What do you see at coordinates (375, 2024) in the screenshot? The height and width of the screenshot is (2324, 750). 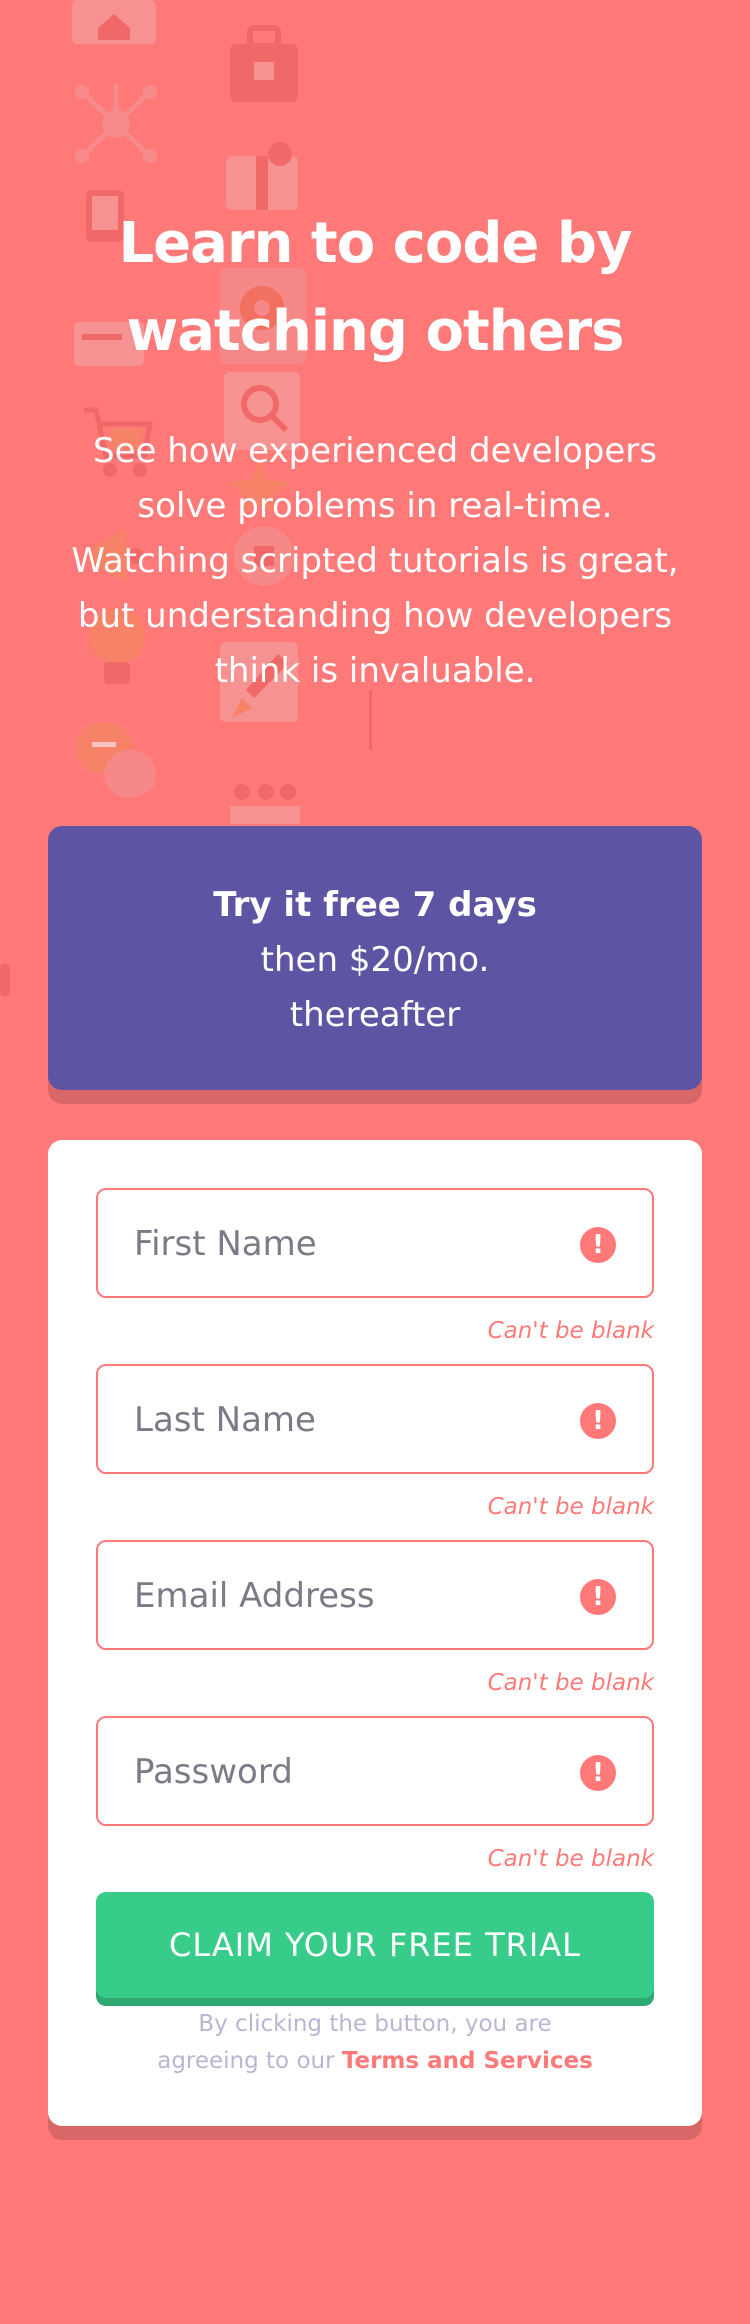 I see `terms-text: By clicking the button, you are` at bounding box center [375, 2024].